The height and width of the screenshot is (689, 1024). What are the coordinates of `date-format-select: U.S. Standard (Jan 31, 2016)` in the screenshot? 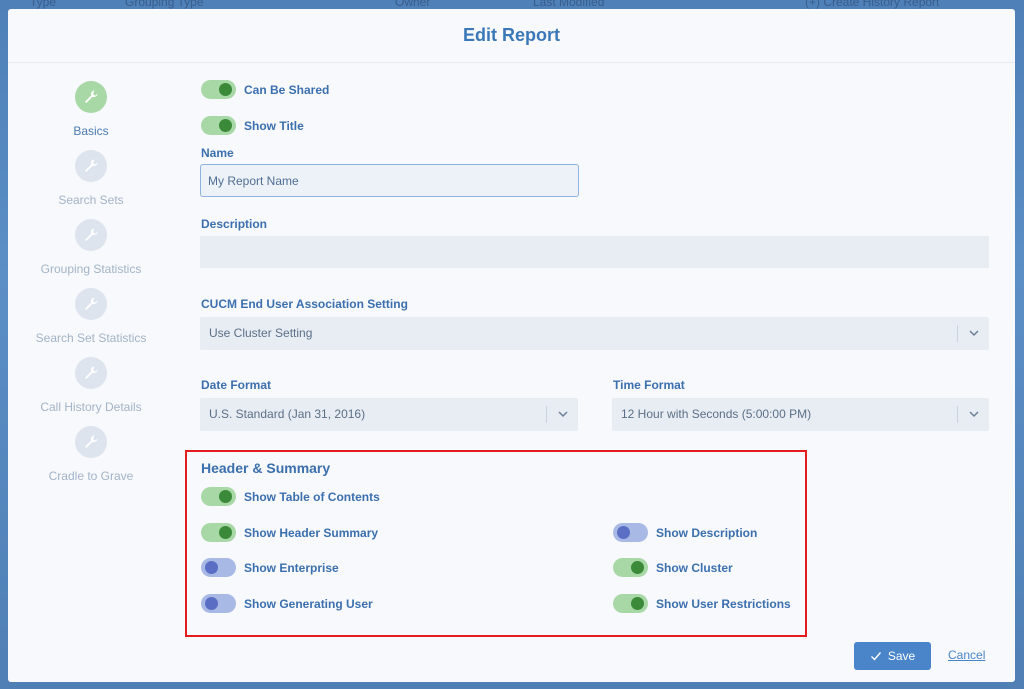 It's located at (389, 414).